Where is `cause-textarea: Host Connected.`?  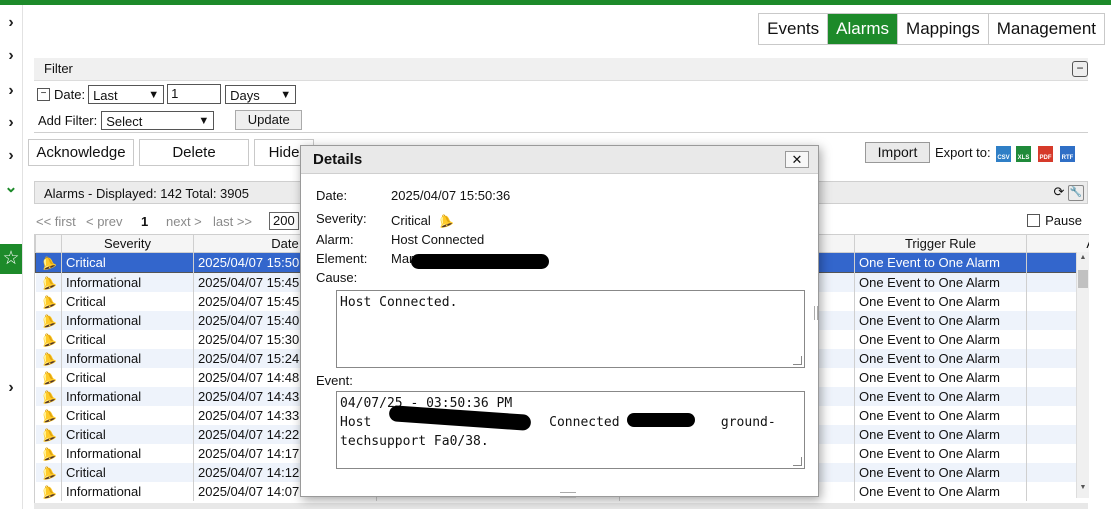
cause-textarea: Host Connected. is located at coordinates (570, 329).